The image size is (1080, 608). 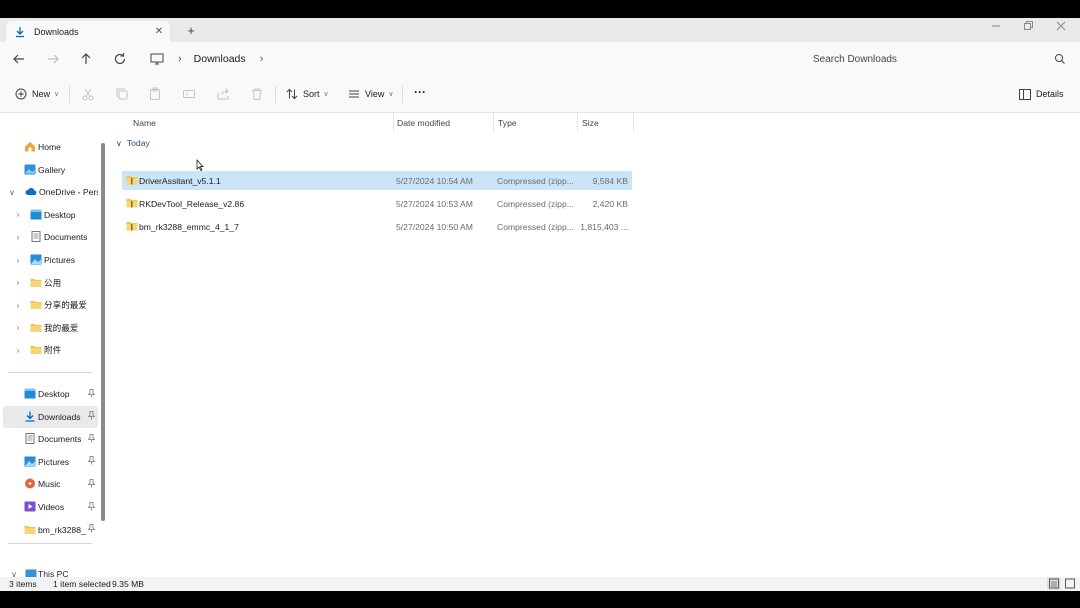 I want to click on up-button, so click(x=86, y=59).